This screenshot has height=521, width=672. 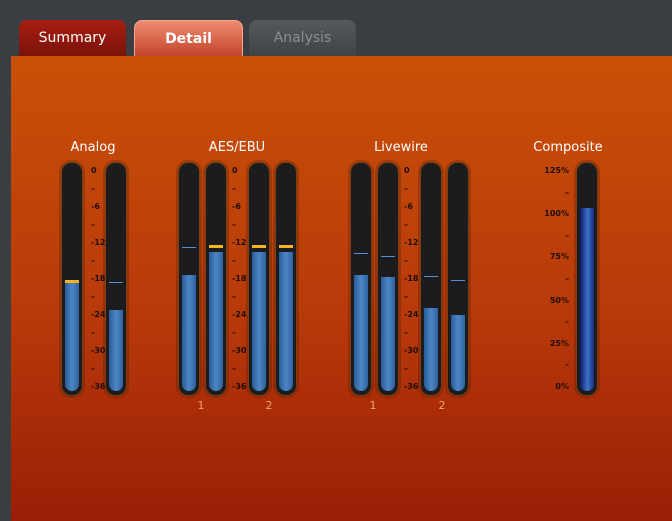 What do you see at coordinates (587, 299) in the screenshot?
I see `composite-meter-fill` at bounding box center [587, 299].